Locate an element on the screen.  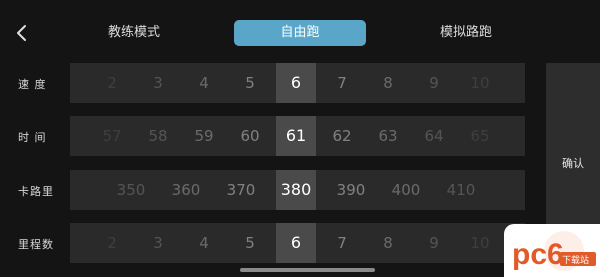
picker-value: 390 is located at coordinates (351, 190).